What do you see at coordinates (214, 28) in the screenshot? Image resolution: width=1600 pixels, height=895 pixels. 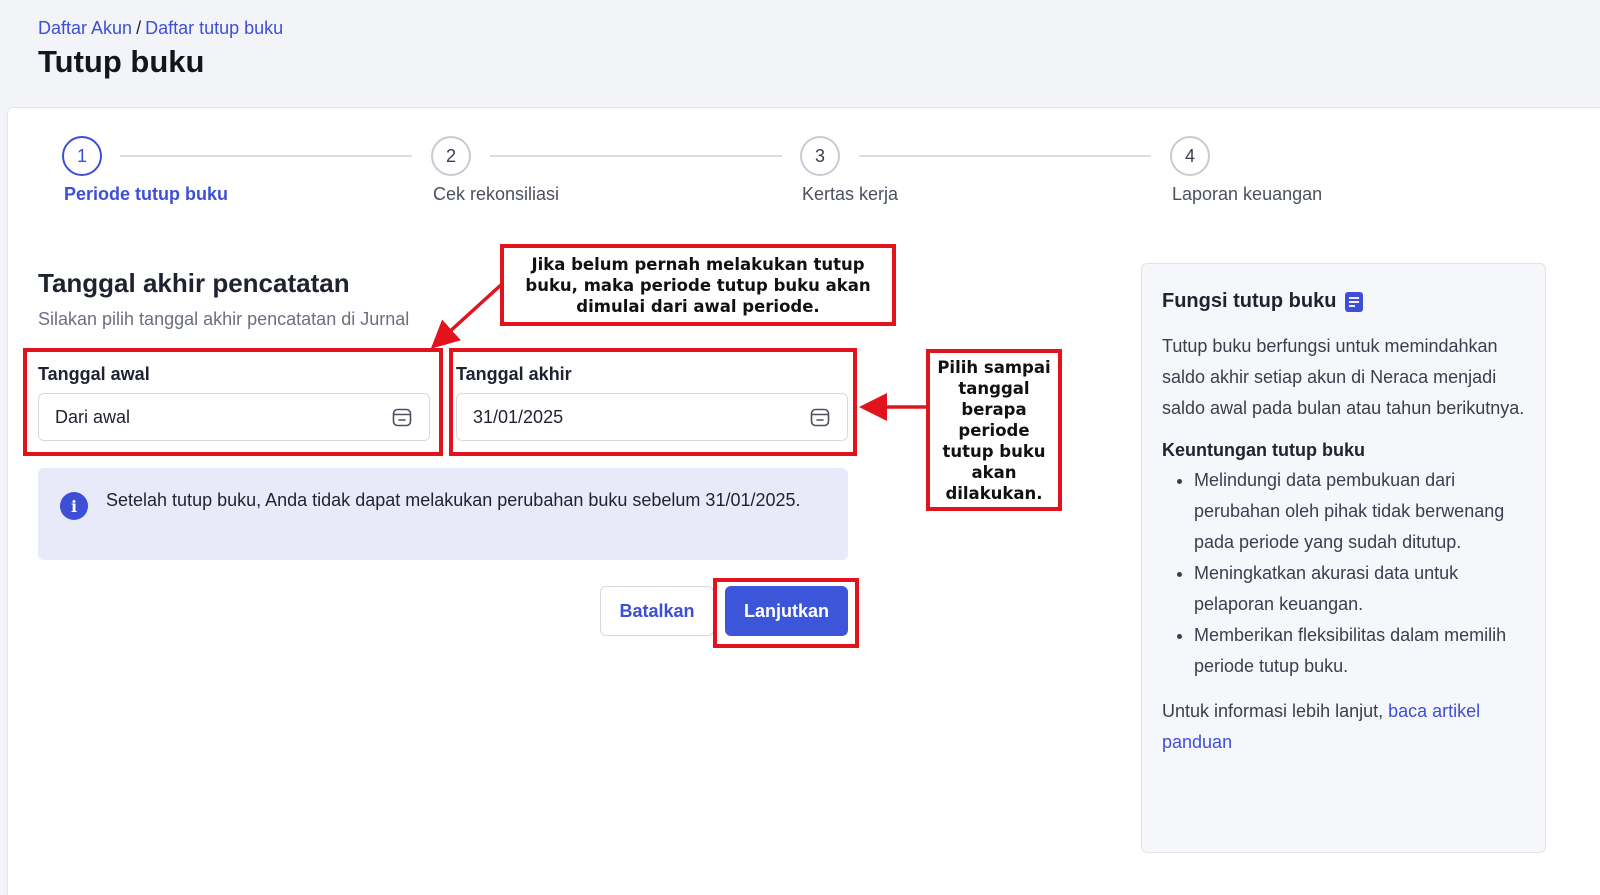 I see `breadcrumb-daftar-tutup-buku: Daftar tutup buku` at bounding box center [214, 28].